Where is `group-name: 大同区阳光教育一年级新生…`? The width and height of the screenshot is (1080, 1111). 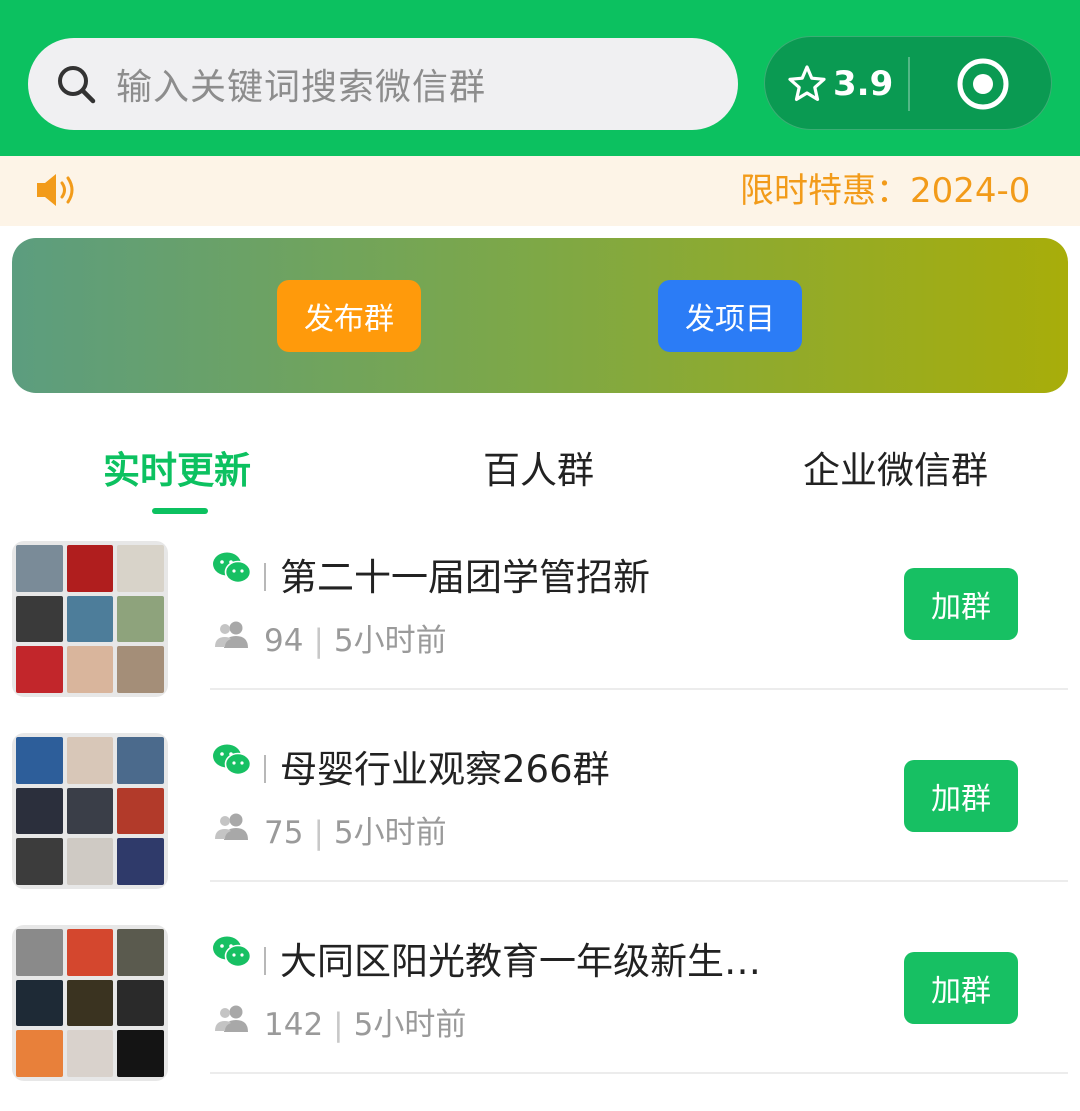 group-name: 大同区阳光教育一年级新生… is located at coordinates (520, 961).